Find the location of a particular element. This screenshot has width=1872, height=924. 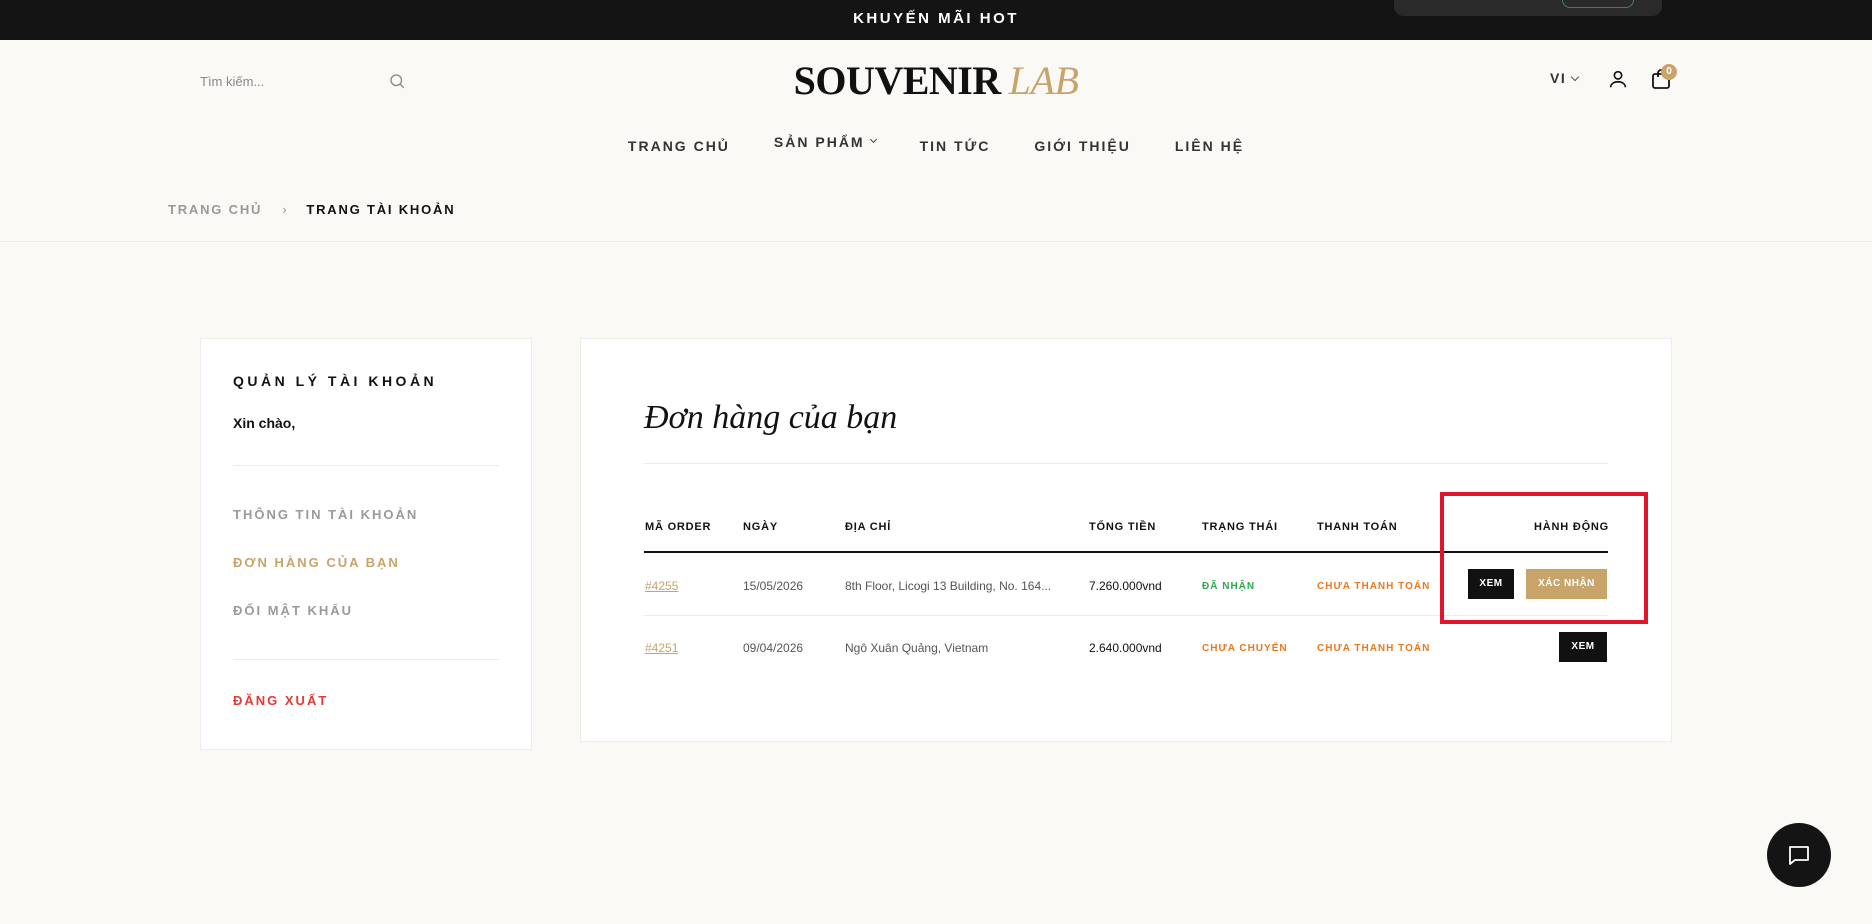

language-label: VI is located at coordinates (1558, 78).